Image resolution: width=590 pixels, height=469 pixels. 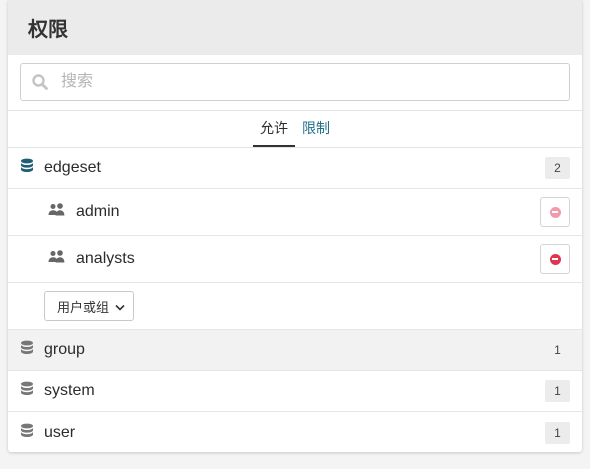 I want to click on database-name: group, so click(x=64, y=349).